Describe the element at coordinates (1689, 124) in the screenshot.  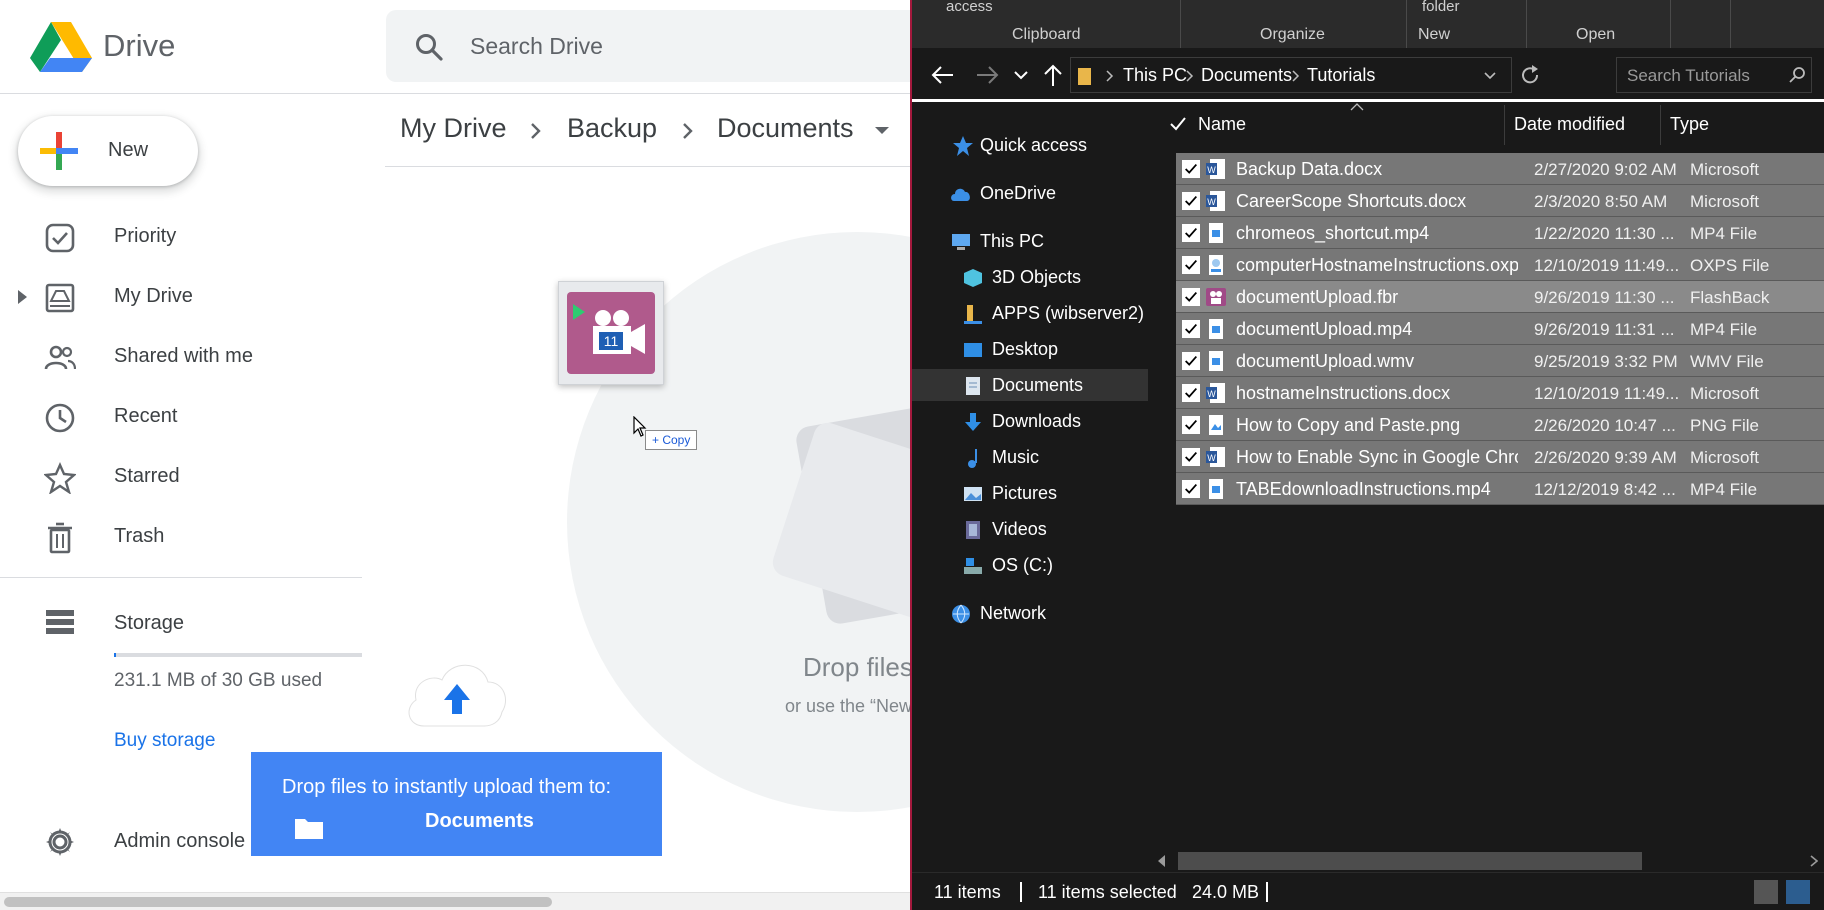
I see `column-type-header: Type` at that location.